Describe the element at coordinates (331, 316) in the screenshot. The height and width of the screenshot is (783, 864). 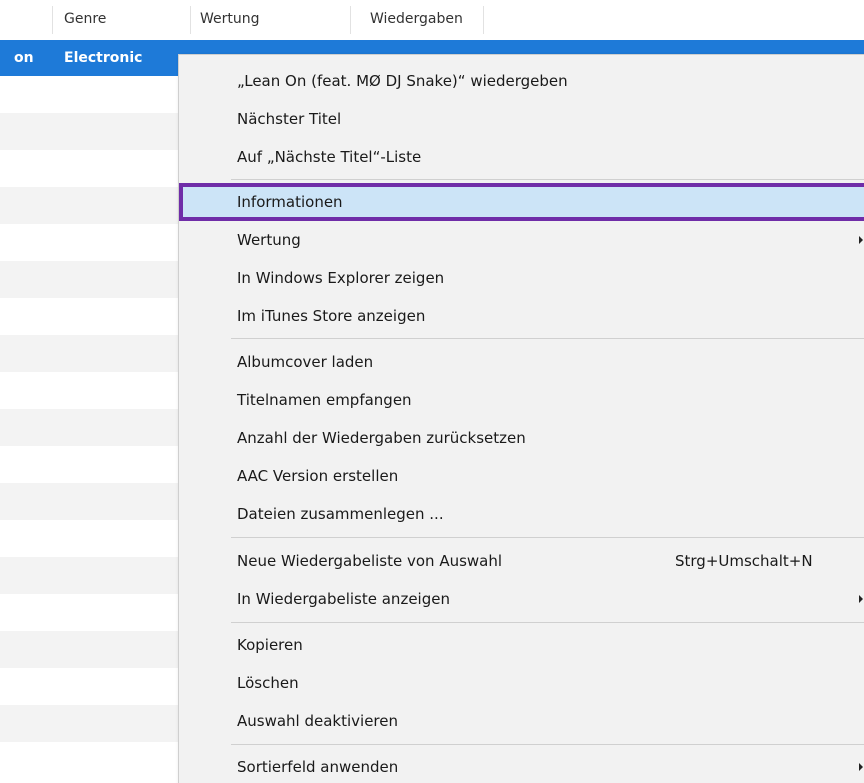
I see `menu-item-label: Im iTunes Store anzeigen` at that location.